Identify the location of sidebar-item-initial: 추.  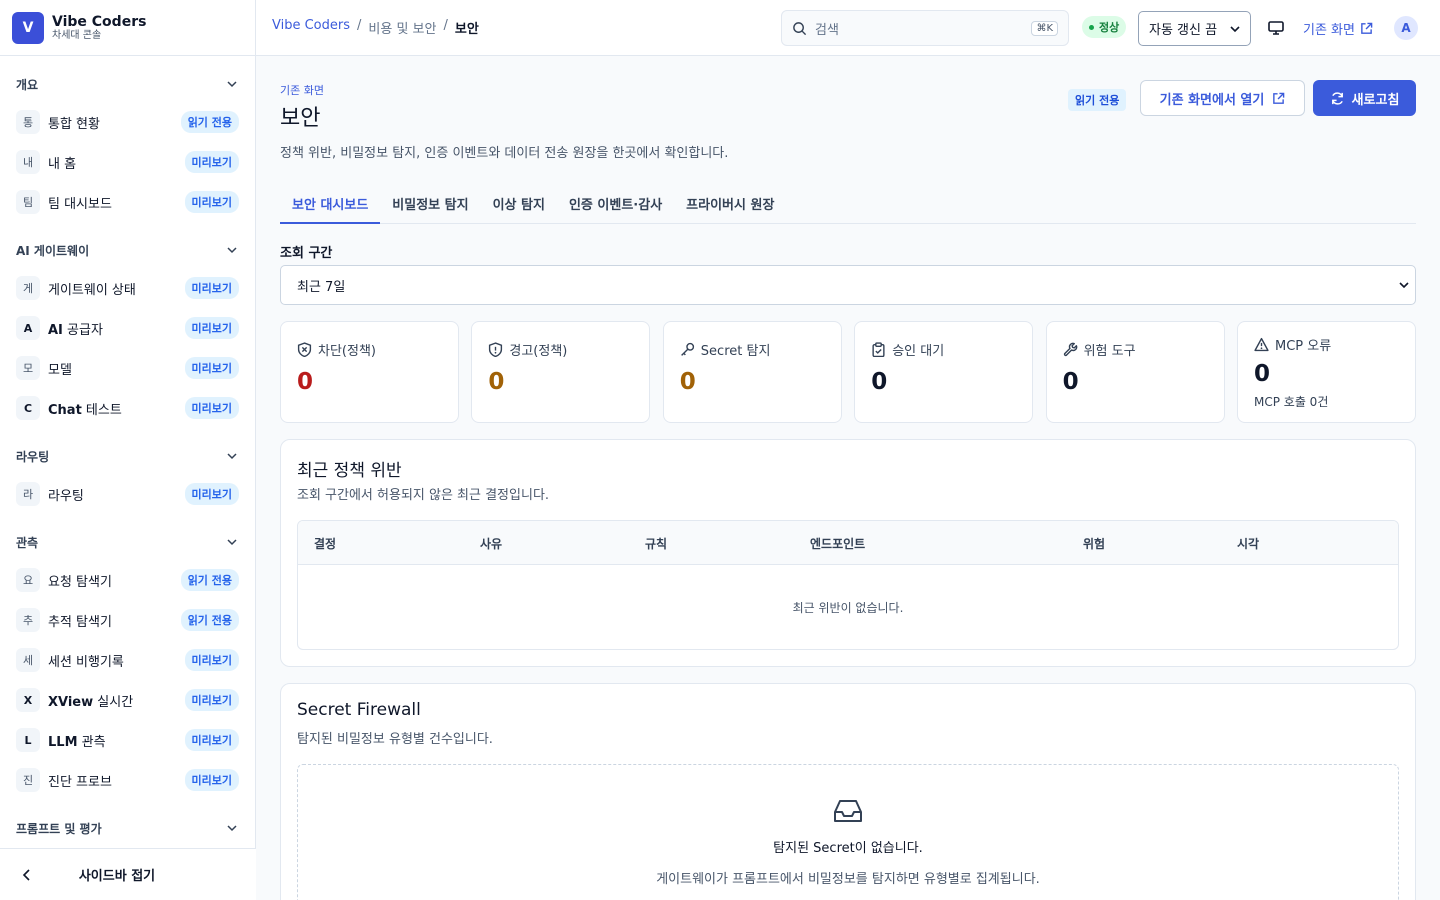
(28, 620).